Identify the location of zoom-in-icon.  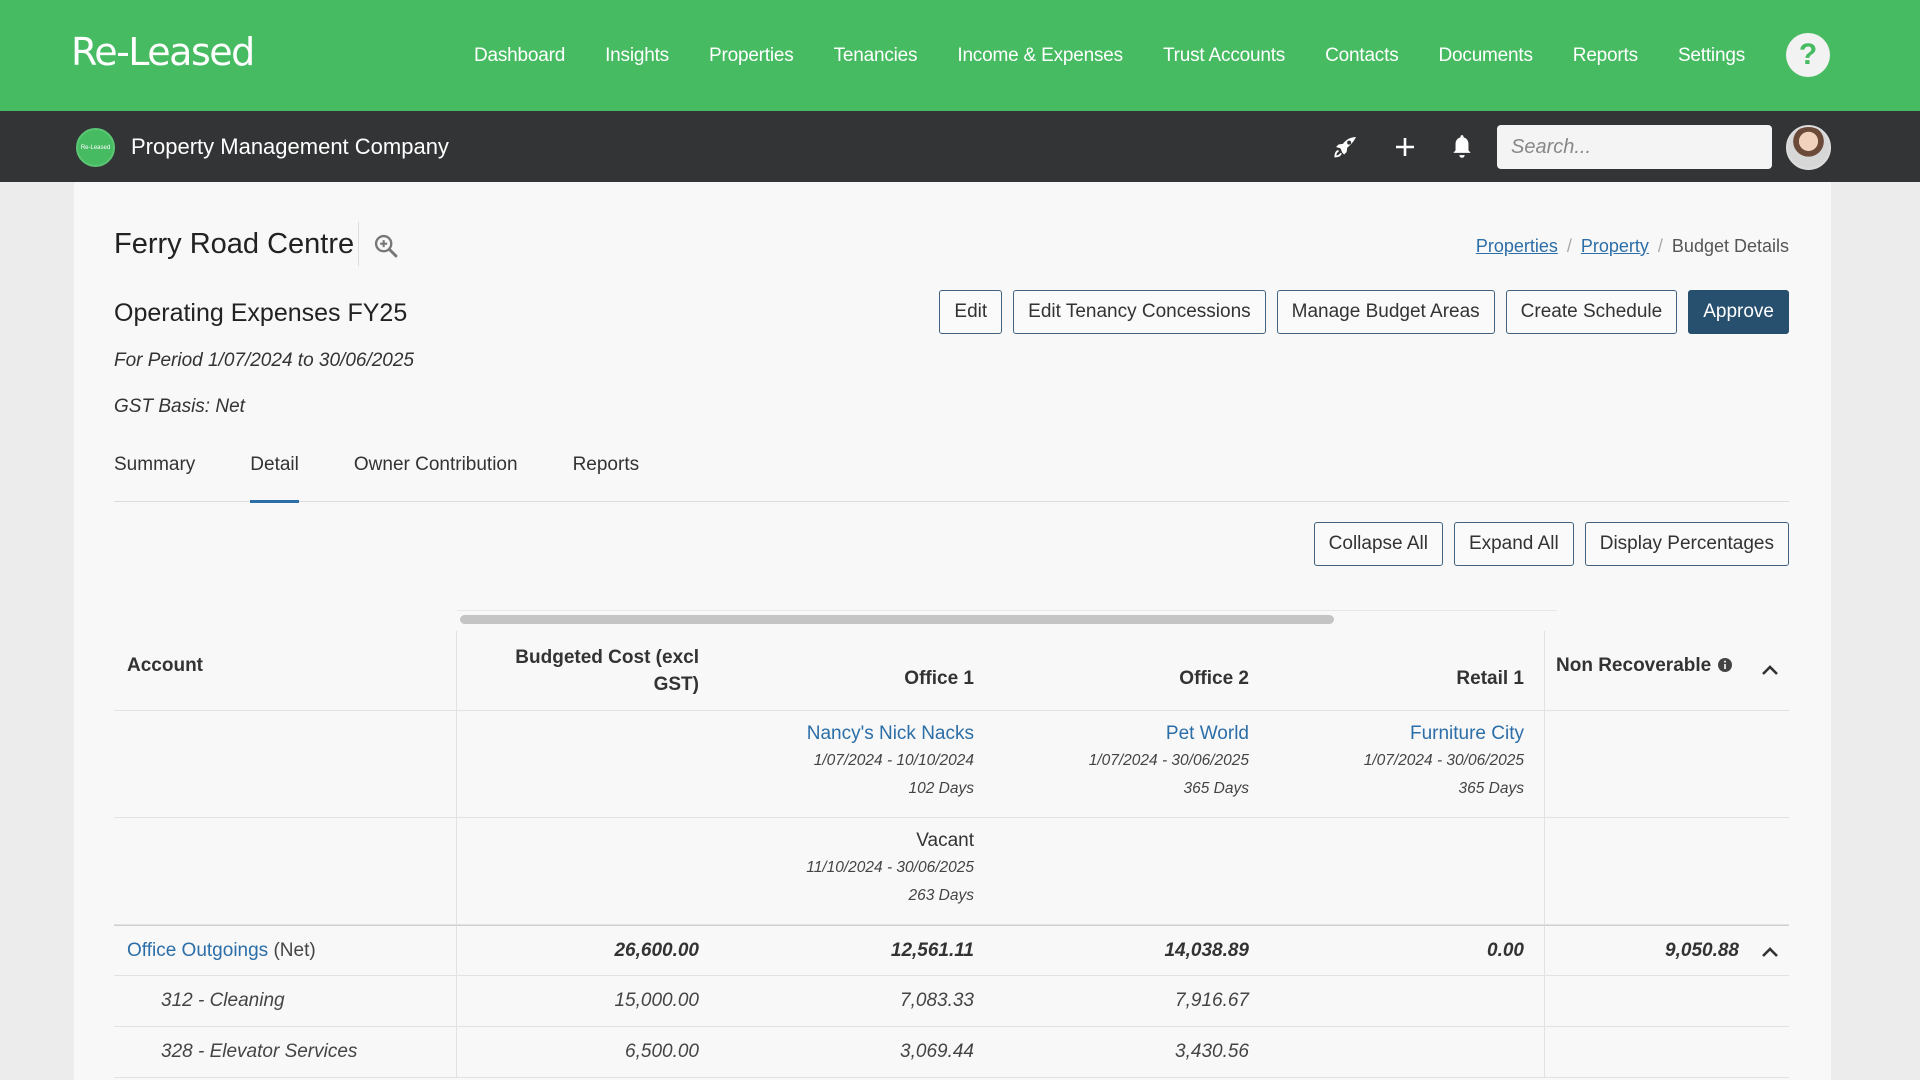
(386, 246).